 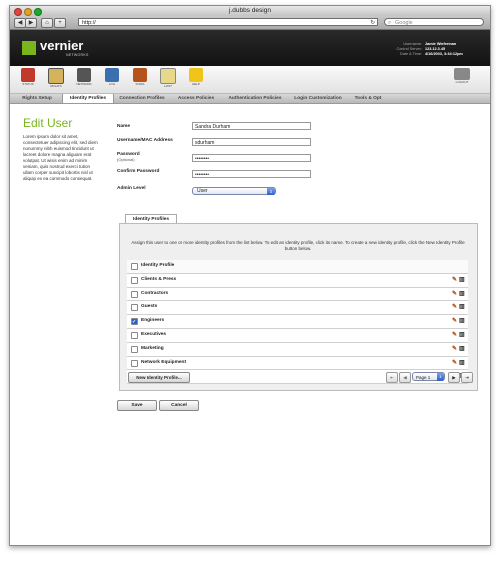 What do you see at coordinates (158, 265) in the screenshot?
I see `profiles-header-label: Identity Profile` at bounding box center [158, 265].